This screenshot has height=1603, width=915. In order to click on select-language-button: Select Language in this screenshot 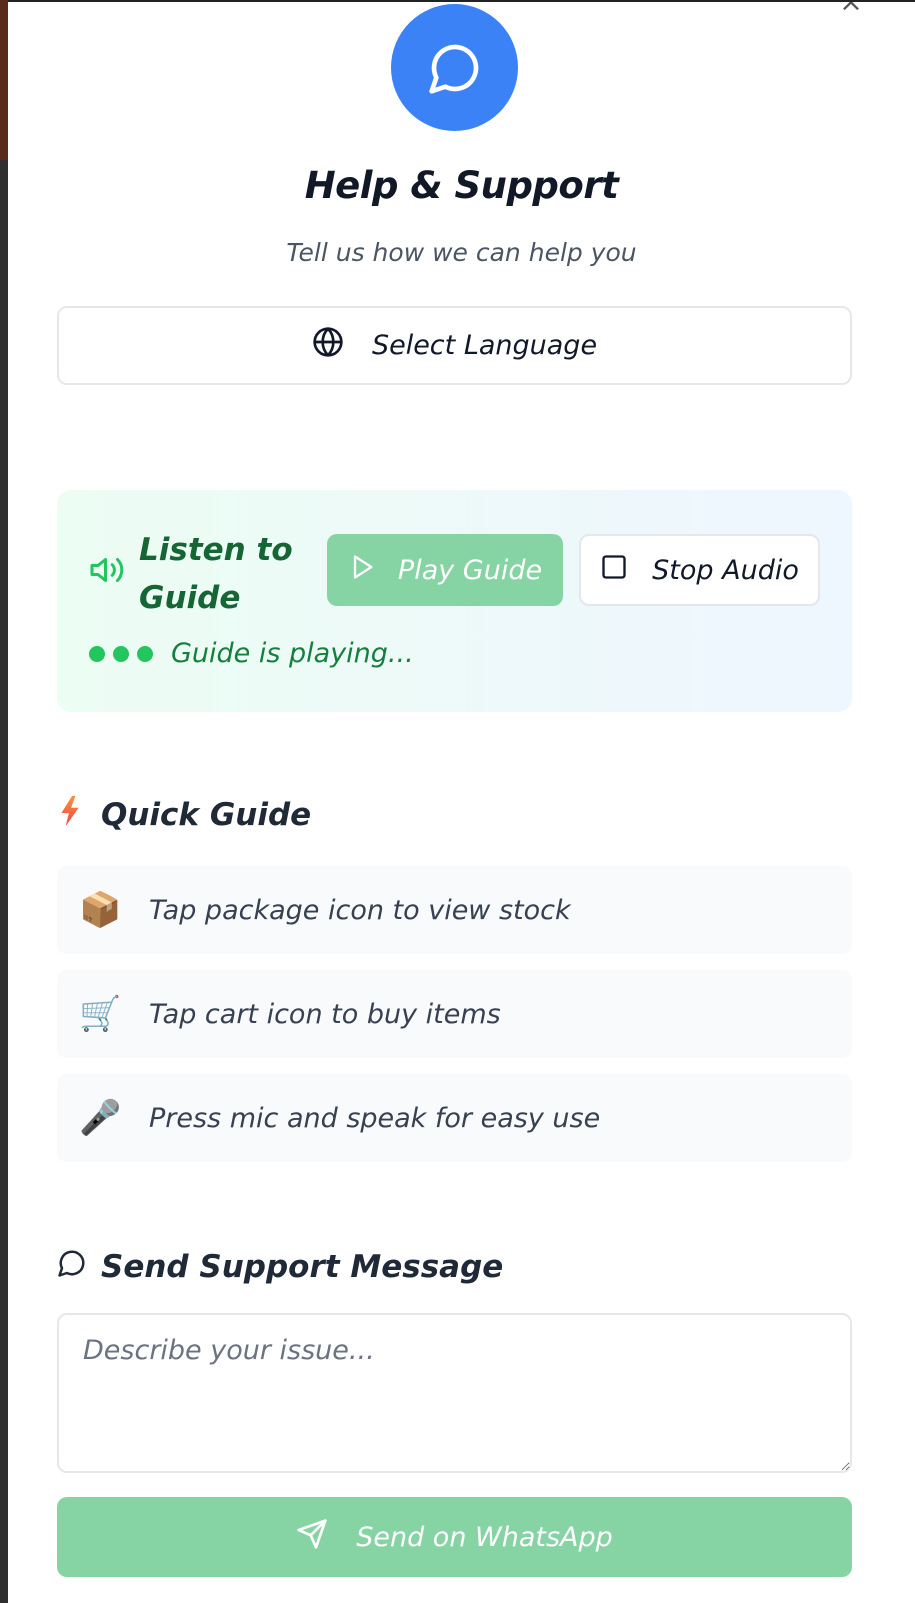, I will do `click(454, 345)`.